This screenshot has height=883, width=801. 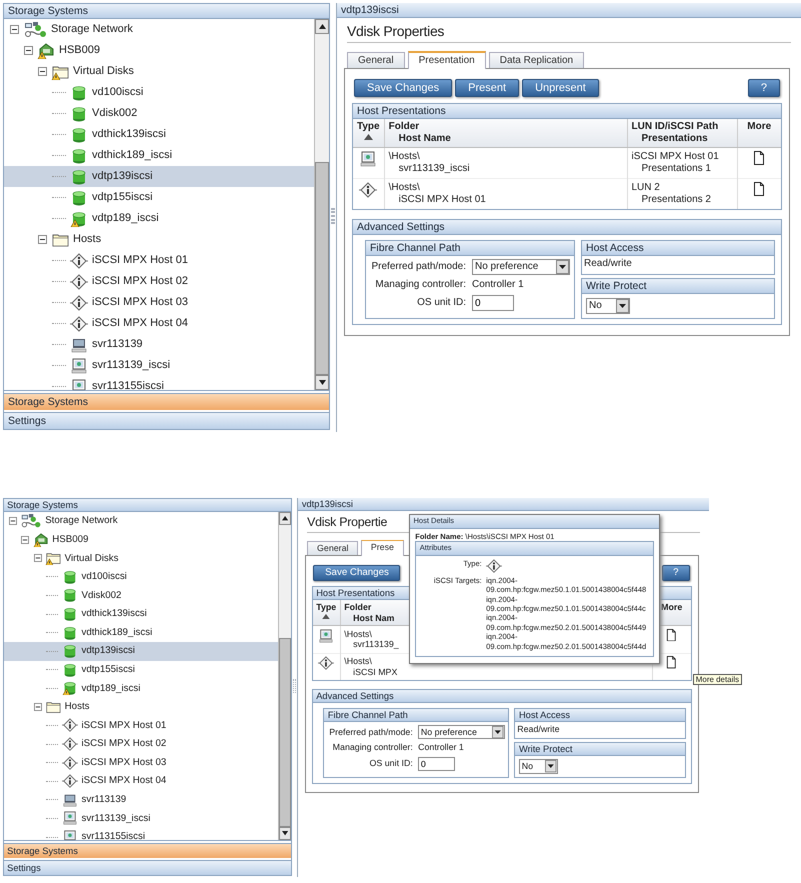 I want to click on action-button: Present, so click(x=487, y=88).